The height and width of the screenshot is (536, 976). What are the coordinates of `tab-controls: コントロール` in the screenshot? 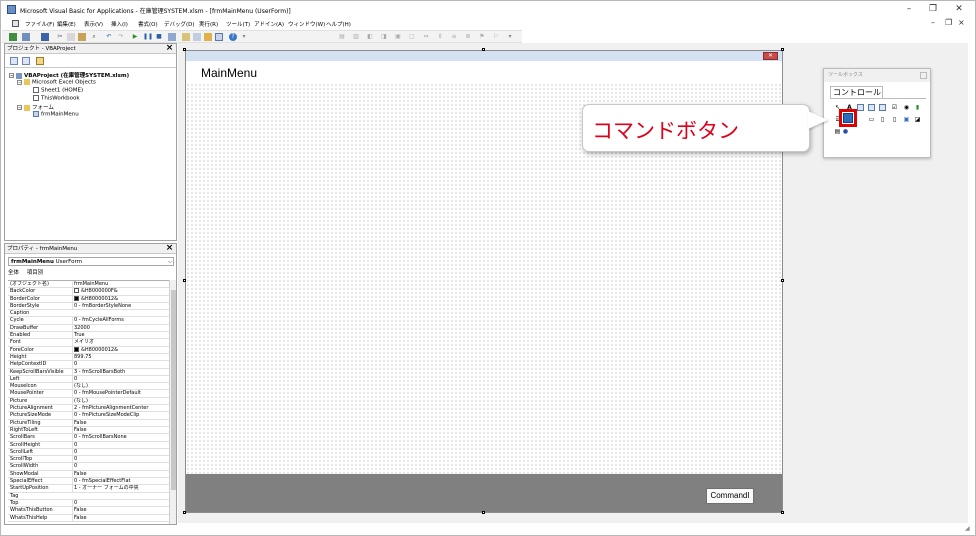 It's located at (856, 92).